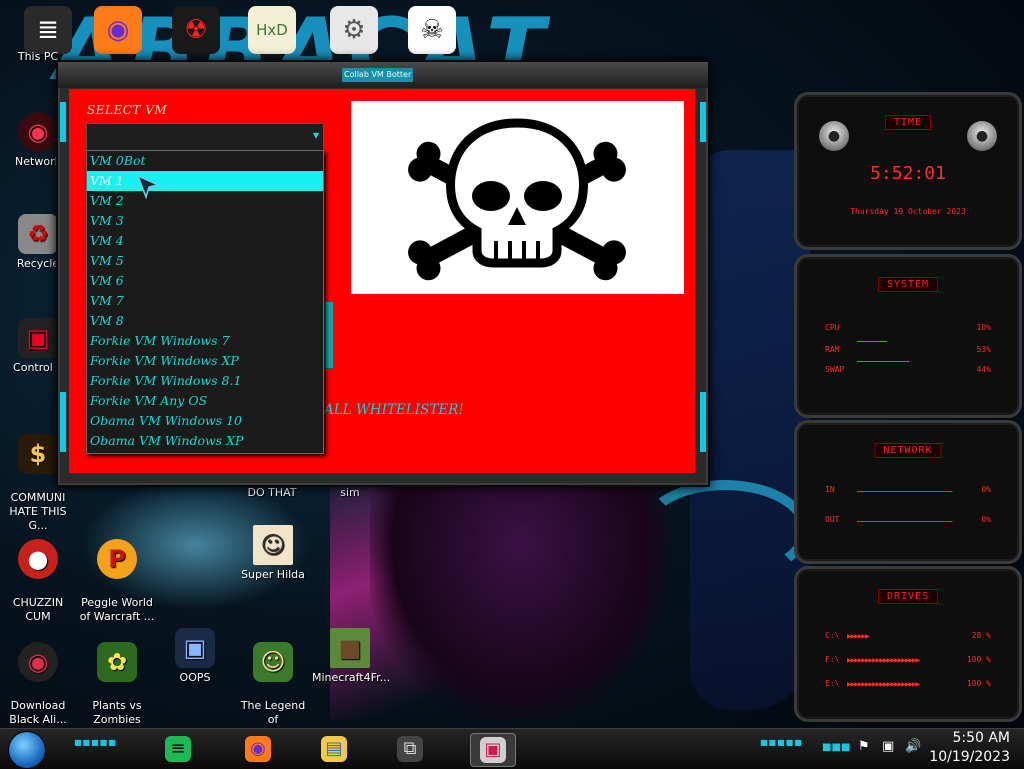 This screenshot has height=769, width=1024. What do you see at coordinates (725, 530) in the screenshot?
I see `wallpaper-swirl` at bounding box center [725, 530].